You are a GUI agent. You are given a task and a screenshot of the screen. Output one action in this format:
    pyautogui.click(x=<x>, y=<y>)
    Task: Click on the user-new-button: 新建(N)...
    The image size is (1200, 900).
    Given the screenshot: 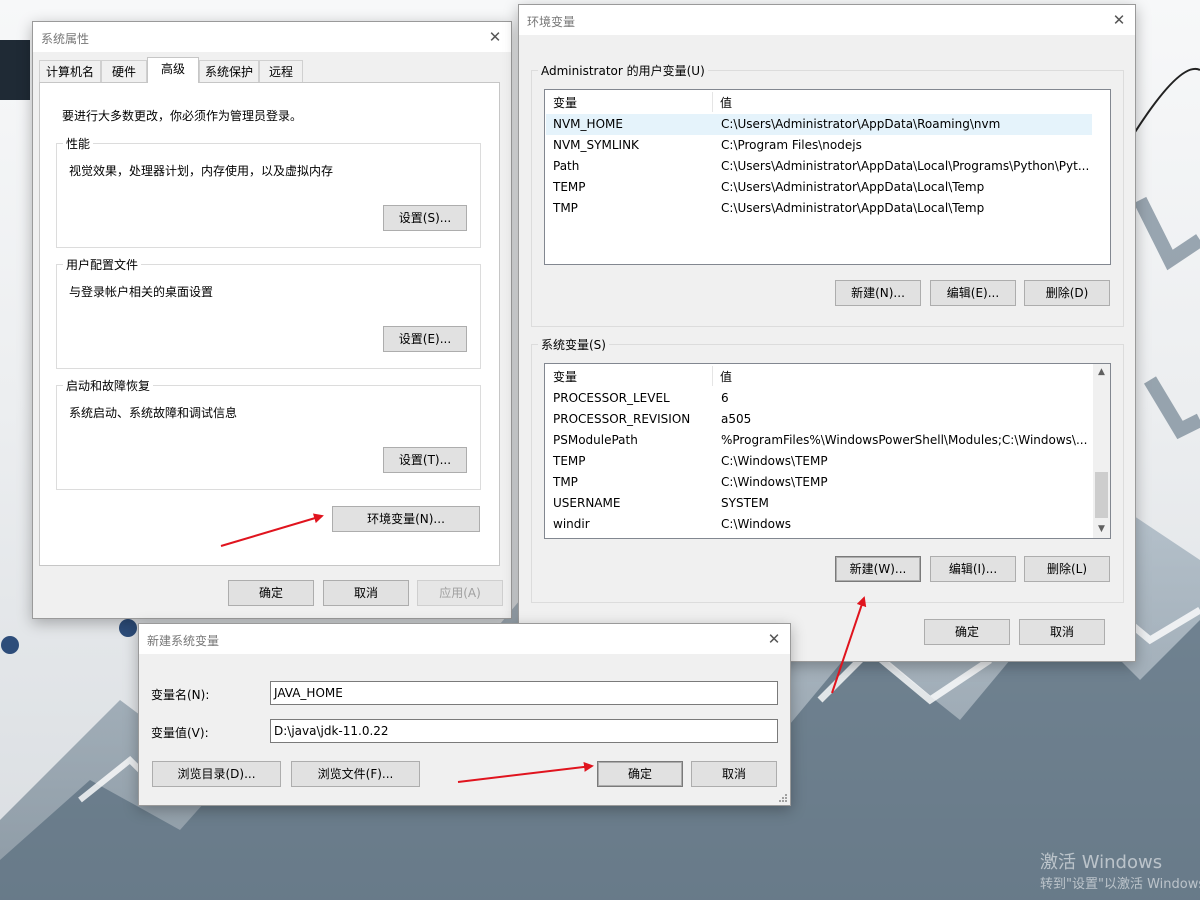 What is the action you would take?
    pyautogui.click(x=878, y=293)
    